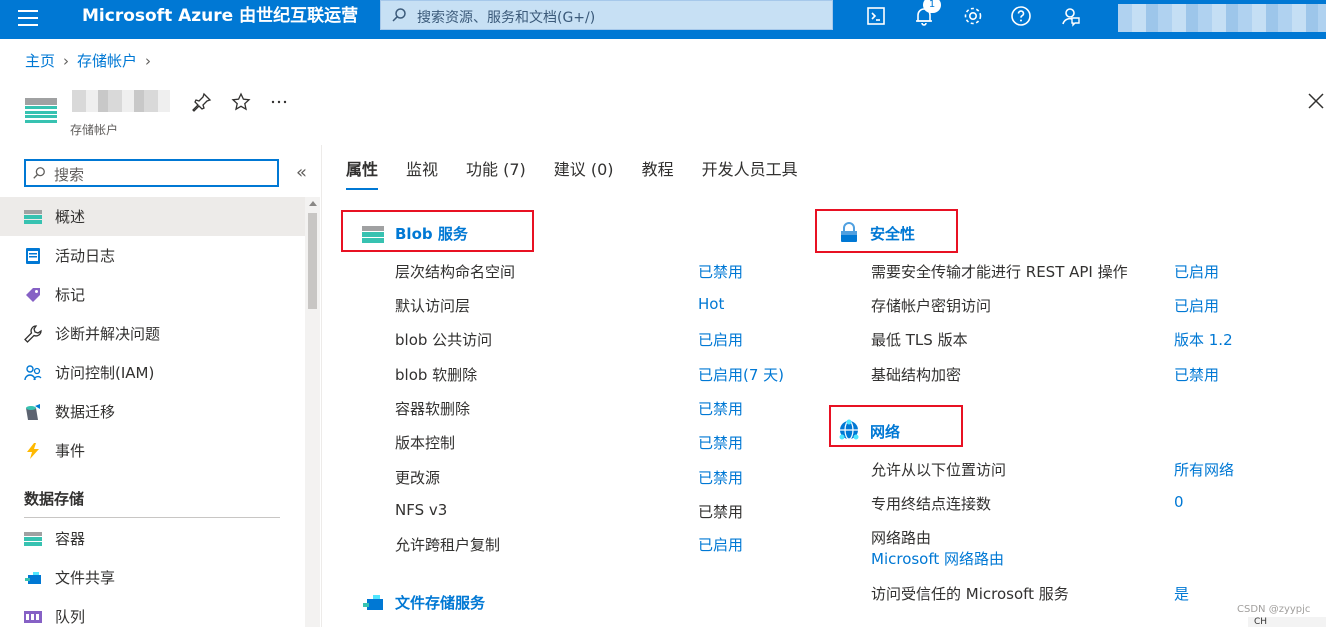 The height and width of the screenshot is (636, 1326). I want to click on activity-log-icon, so click(33, 255).